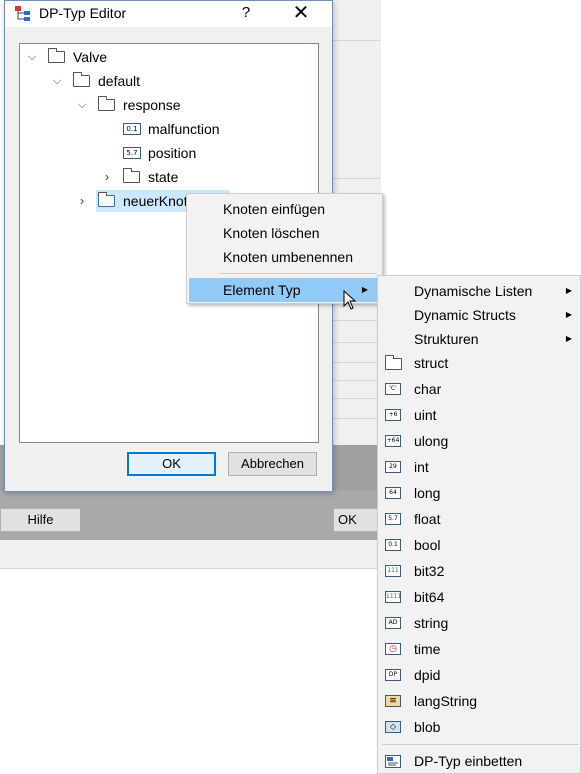 This screenshot has height=774, width=581. What do you see at coordinates (431, 623) in the screenshot?
I see `menu-item-label: string` at bounding box center [431, 623].